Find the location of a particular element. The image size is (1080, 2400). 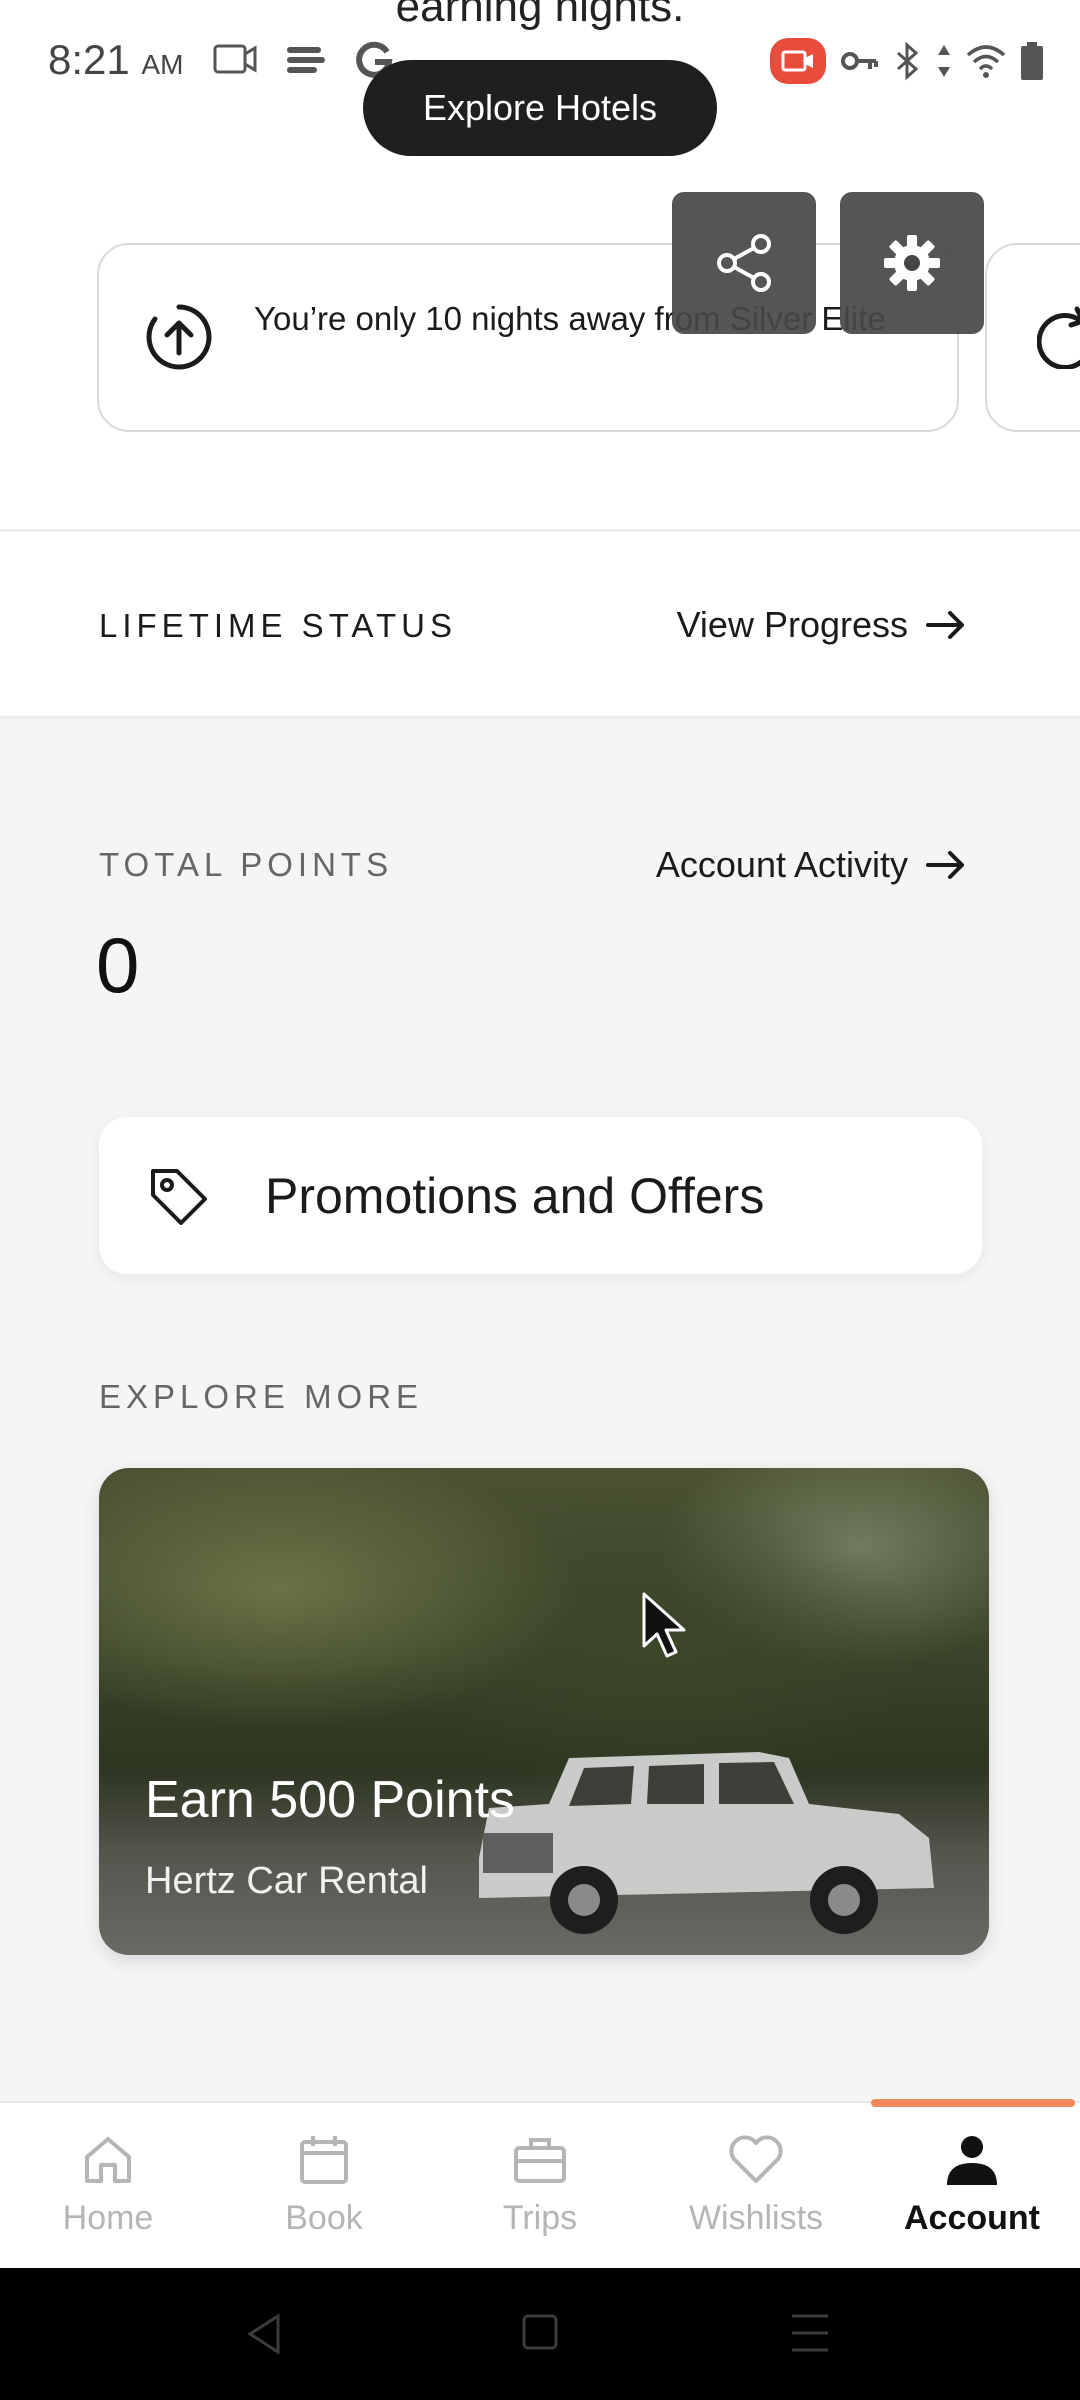

home-button-icon is located at coordinates (540, 2332).